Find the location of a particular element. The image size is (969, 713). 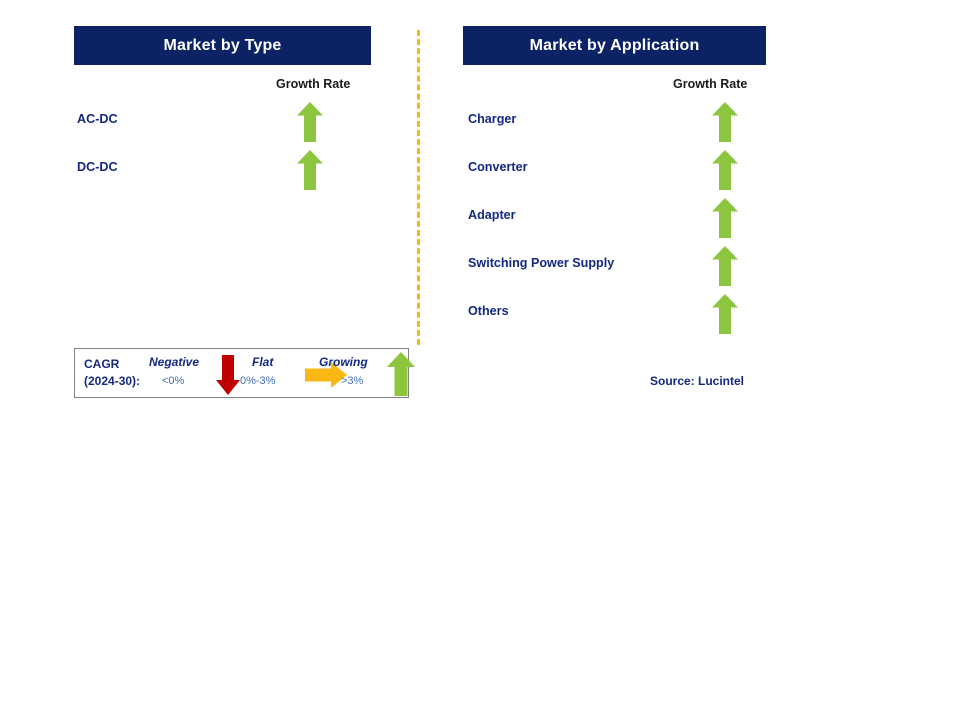

legend-cagr-line2: (2024-30): is located at coordinates (112, 381).